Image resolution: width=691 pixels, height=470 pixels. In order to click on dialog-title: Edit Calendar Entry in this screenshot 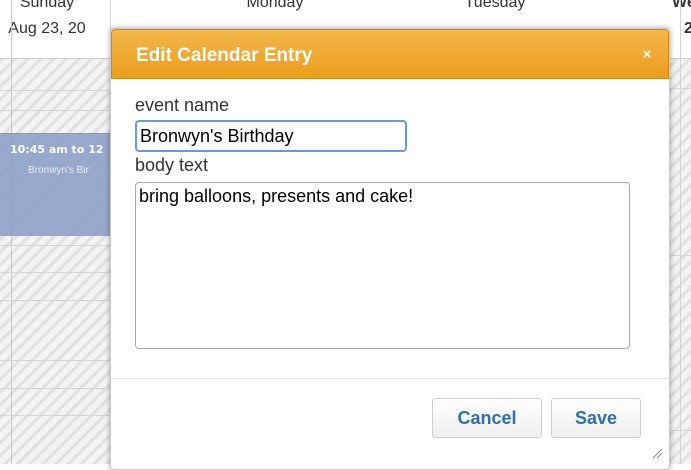, I will do `click(224, 55)`.